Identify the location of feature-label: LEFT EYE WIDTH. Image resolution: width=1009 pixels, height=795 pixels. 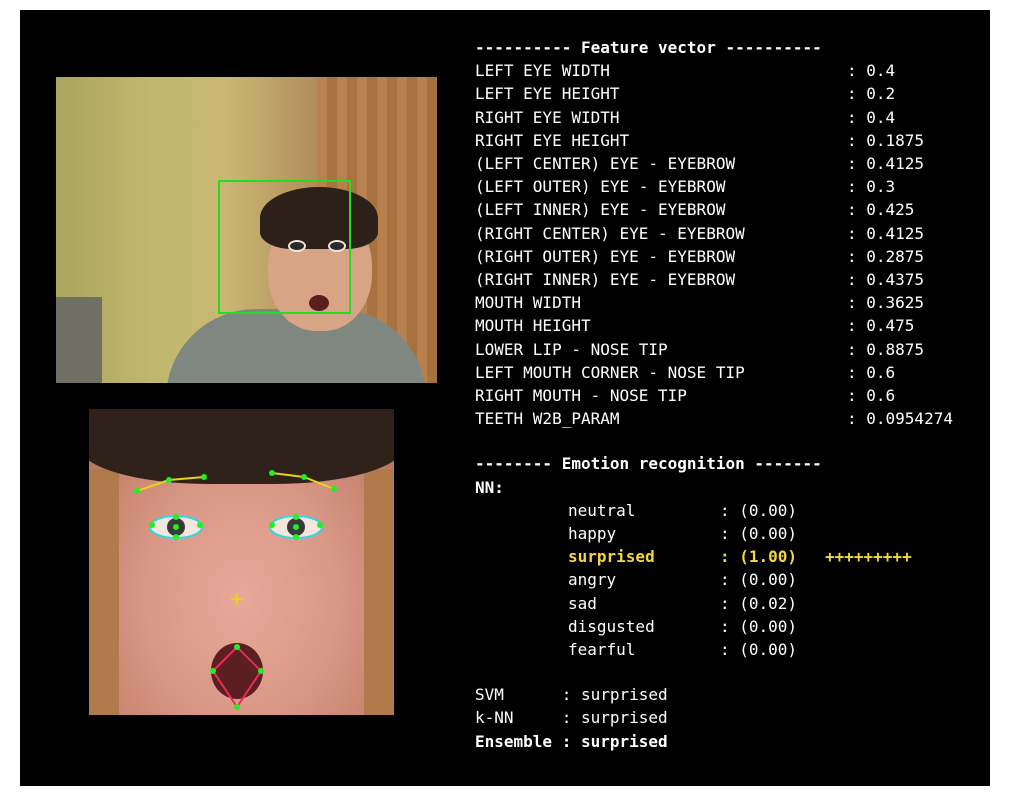
(542, 71).